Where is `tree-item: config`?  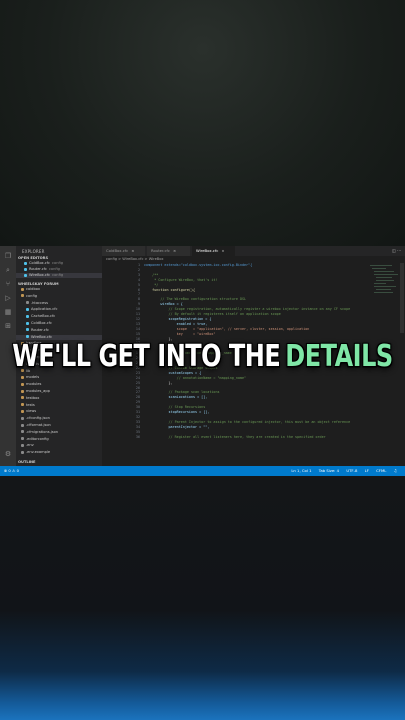
tree-item: config is located at coordinates (59, 296).